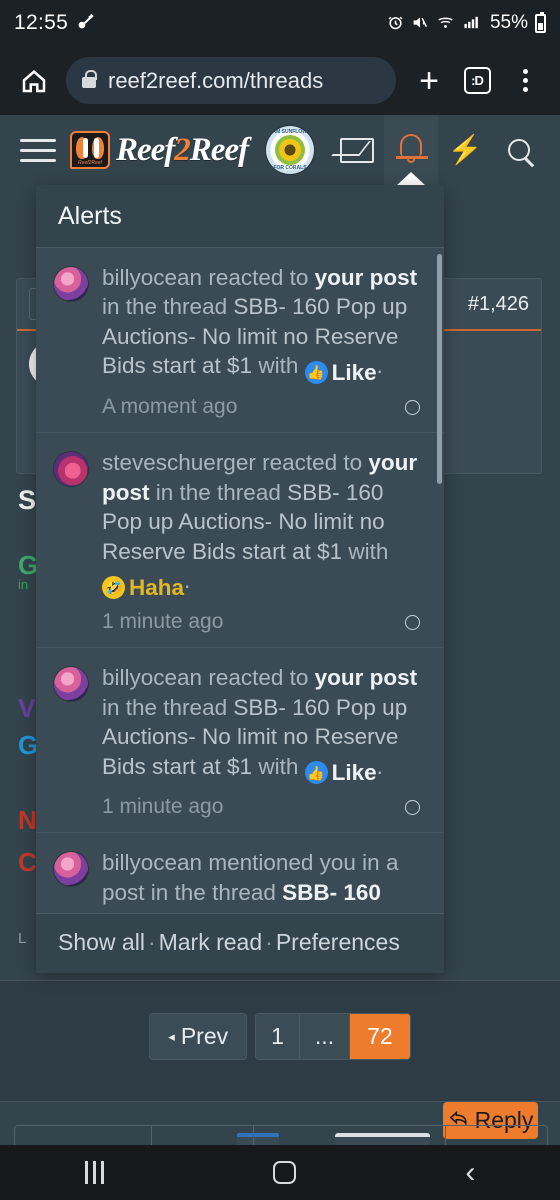  What do you see at coordinates (540, 22) in the screenshot?
I see `battery-icon` at bounding box center [540, 22].